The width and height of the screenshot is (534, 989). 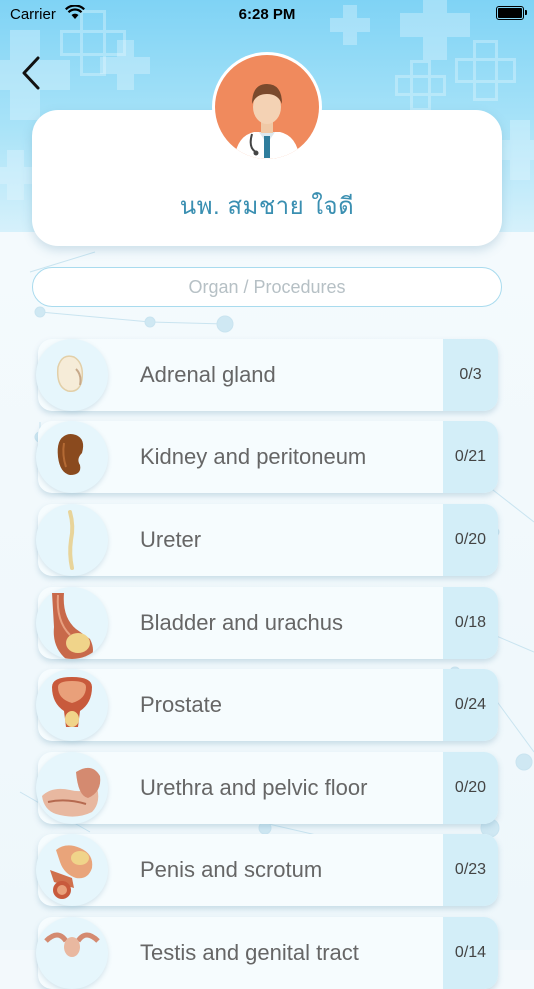 I want to click on penis-scrotum-icon, so click(x=72, y=870).